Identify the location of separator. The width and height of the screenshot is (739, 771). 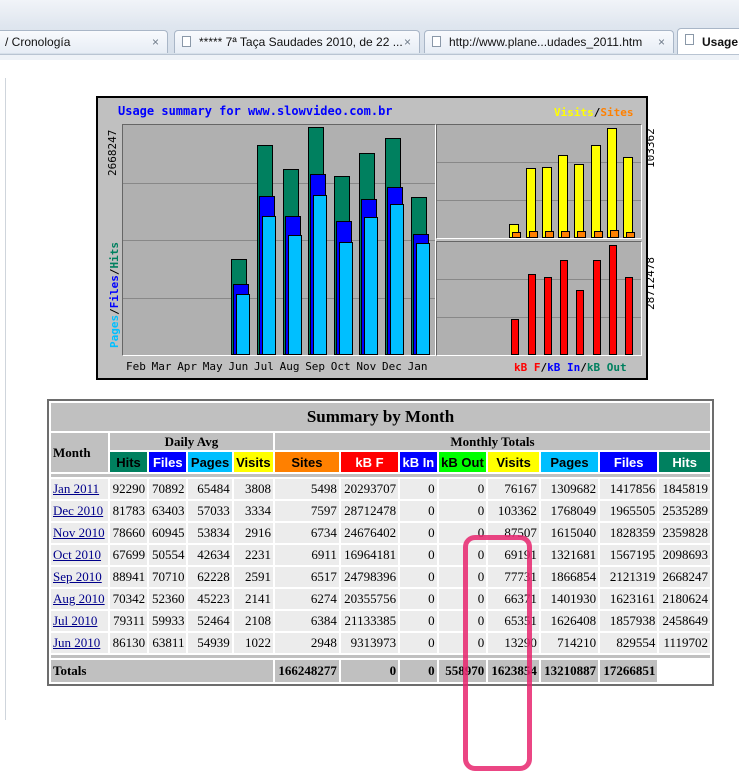
(380, 656).